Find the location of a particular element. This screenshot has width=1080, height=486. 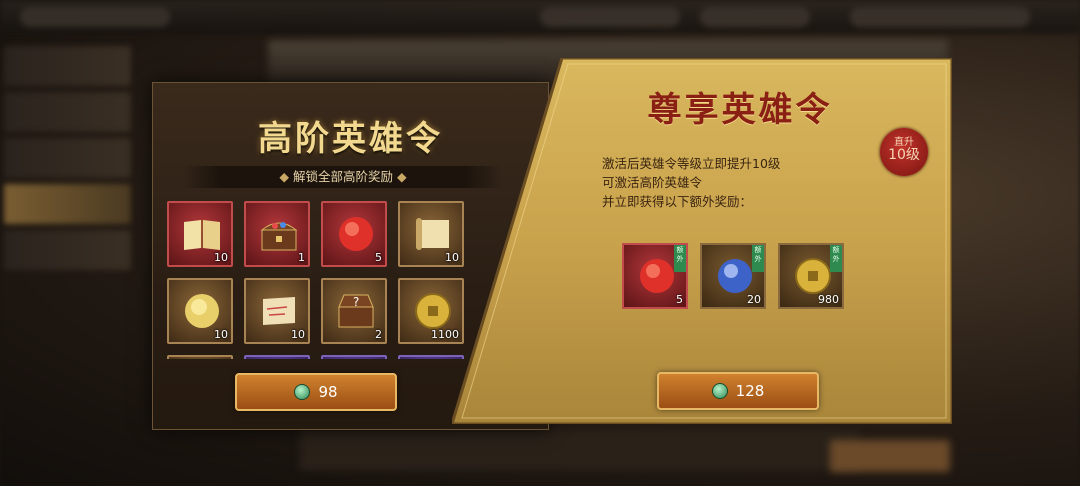

gold-orb-icon is located at coordinates (202, 311).